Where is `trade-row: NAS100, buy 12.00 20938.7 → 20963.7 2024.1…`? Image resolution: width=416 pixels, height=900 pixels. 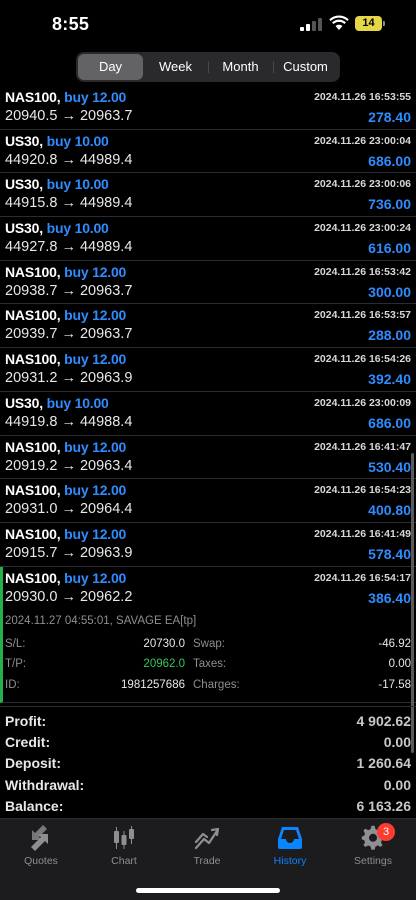
trade-row: NAS100, buy 12.00 20938.7 → 20963.7 2024.1… is located at coordinates (208, 283).